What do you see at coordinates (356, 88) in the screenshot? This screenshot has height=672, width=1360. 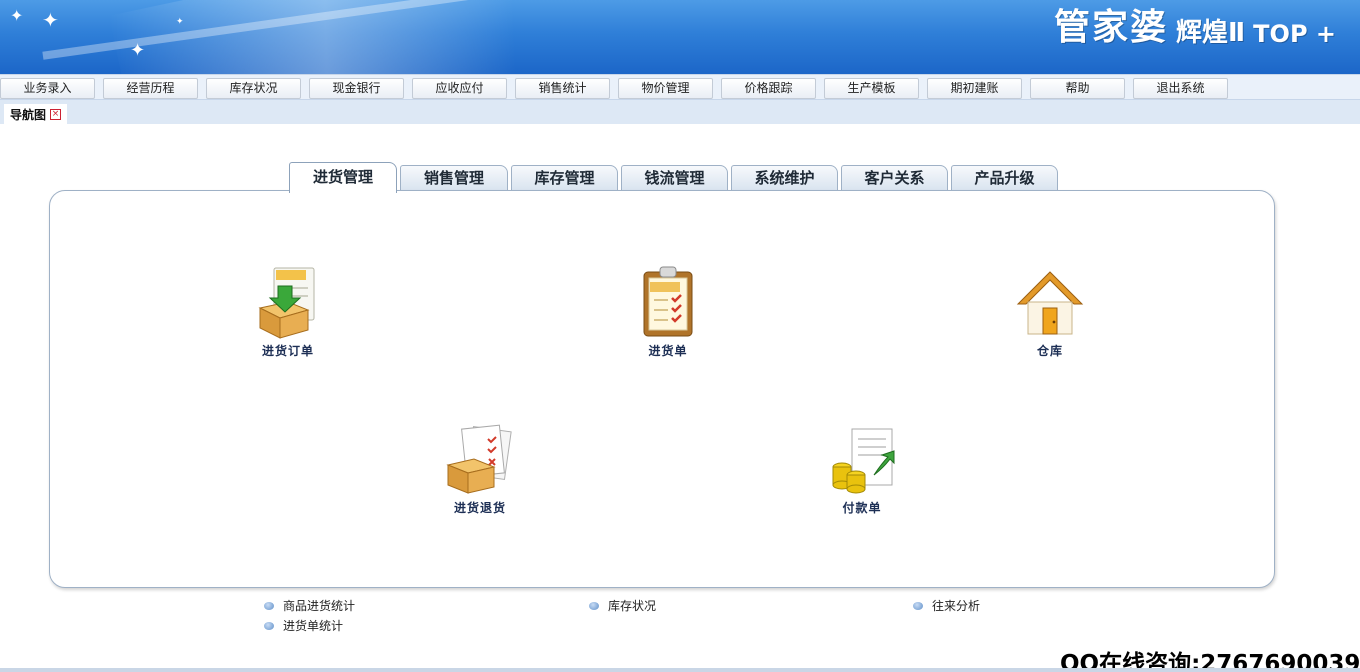 I see `menu-item-cash-bank: 现金银行` at bounding box center [356, 88].